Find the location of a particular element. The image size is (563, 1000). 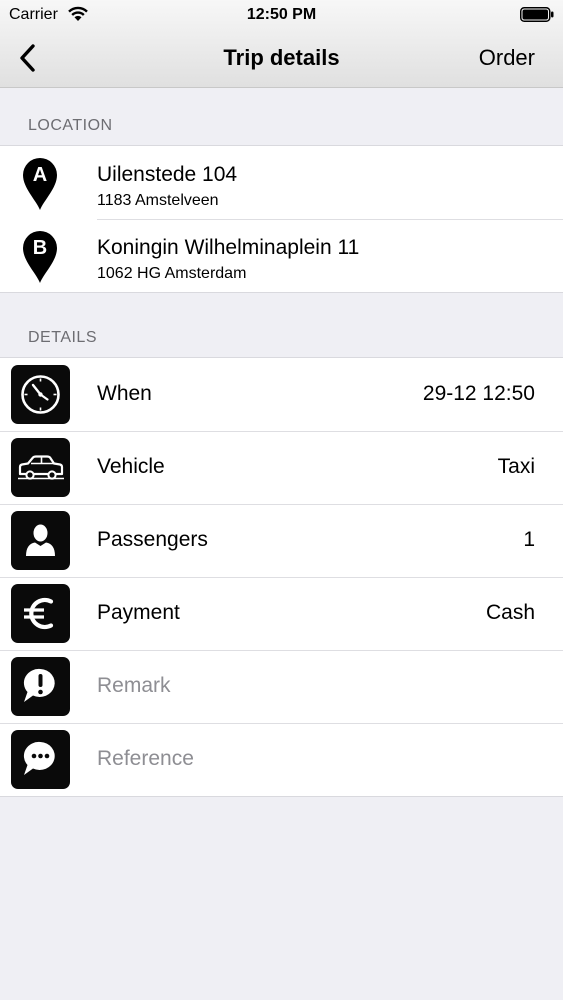

detail-value: Taxi is located at coordinates (516, 466).